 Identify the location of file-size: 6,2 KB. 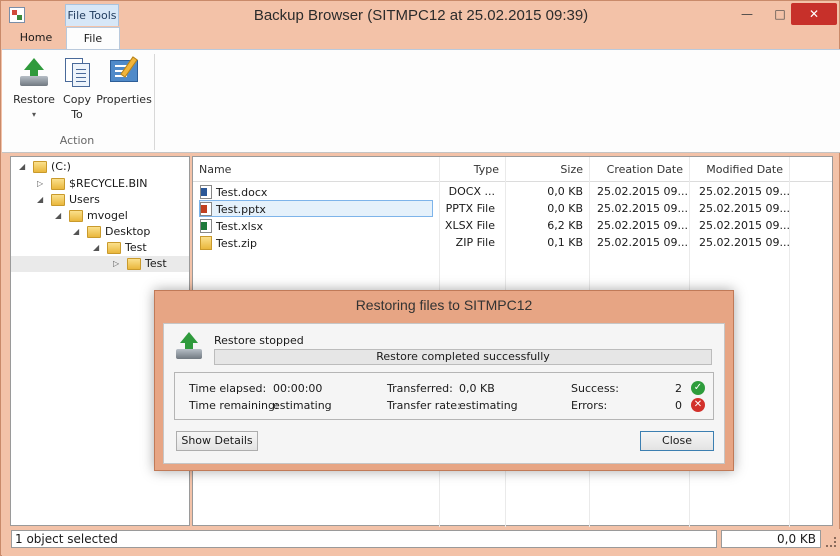
(565, 225).